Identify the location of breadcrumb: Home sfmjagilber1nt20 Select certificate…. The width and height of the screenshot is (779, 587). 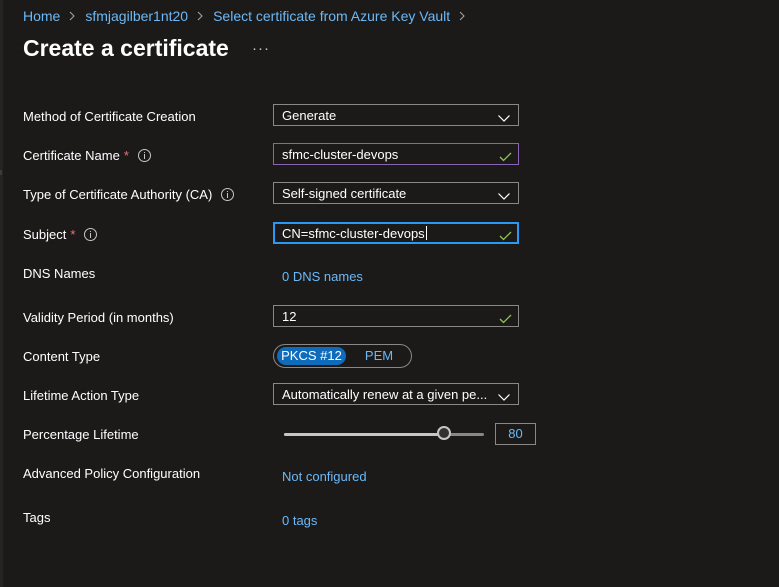
(249, 16).